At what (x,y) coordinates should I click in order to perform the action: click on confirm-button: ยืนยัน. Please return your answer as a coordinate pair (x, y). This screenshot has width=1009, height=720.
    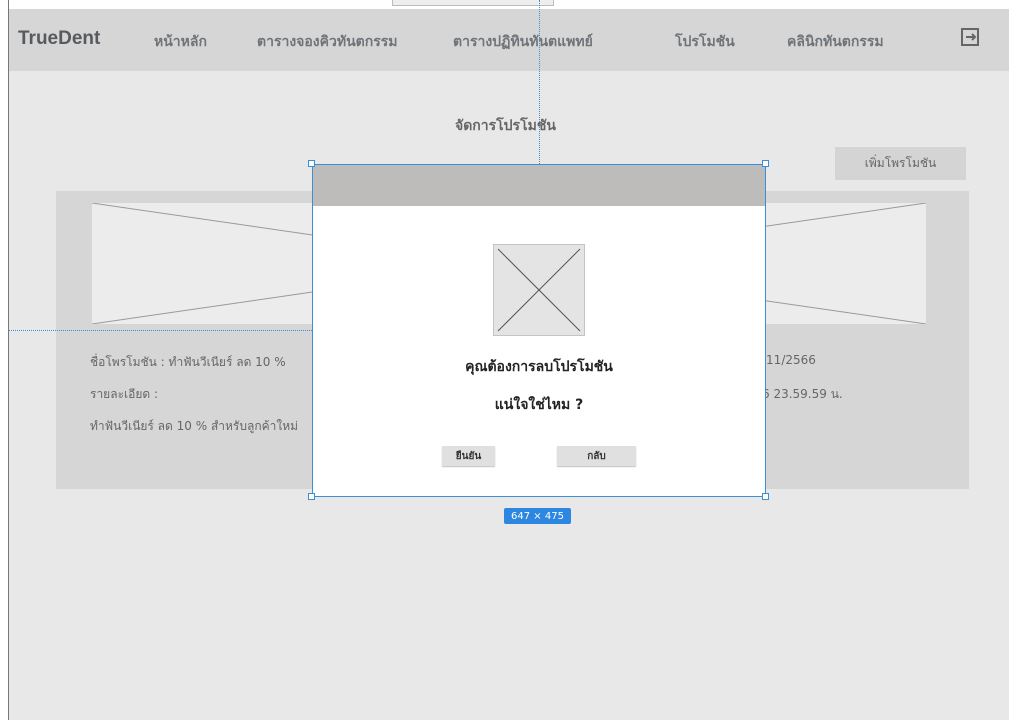
    Looking at the image, I should click on (468, 456).